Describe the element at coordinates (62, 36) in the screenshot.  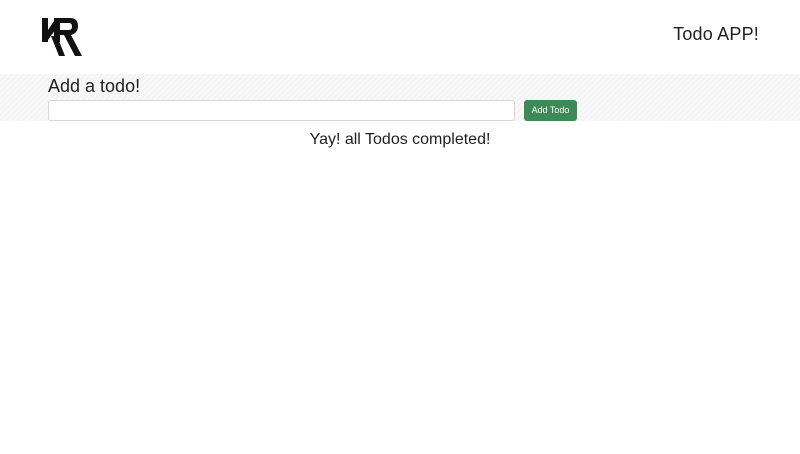
I see `kr-logo` at that location.